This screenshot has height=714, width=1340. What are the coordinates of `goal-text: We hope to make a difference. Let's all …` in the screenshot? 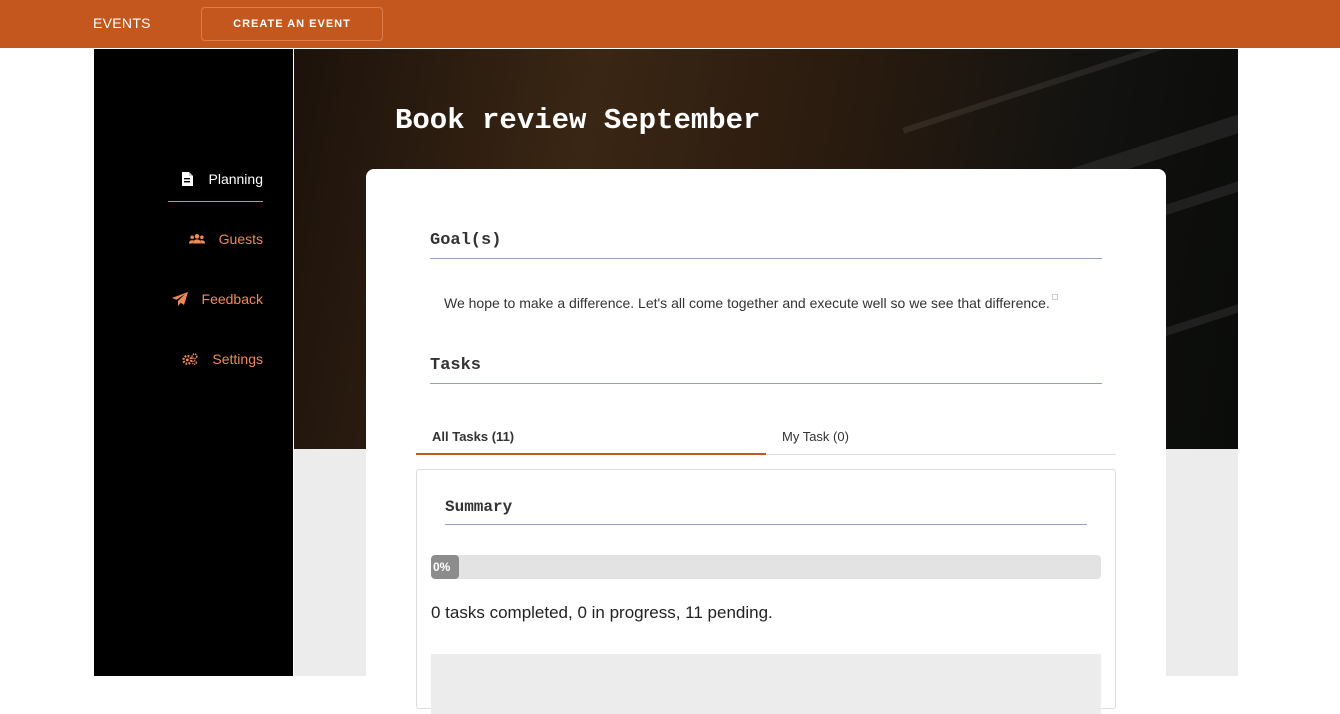 It's located at (747, 303).